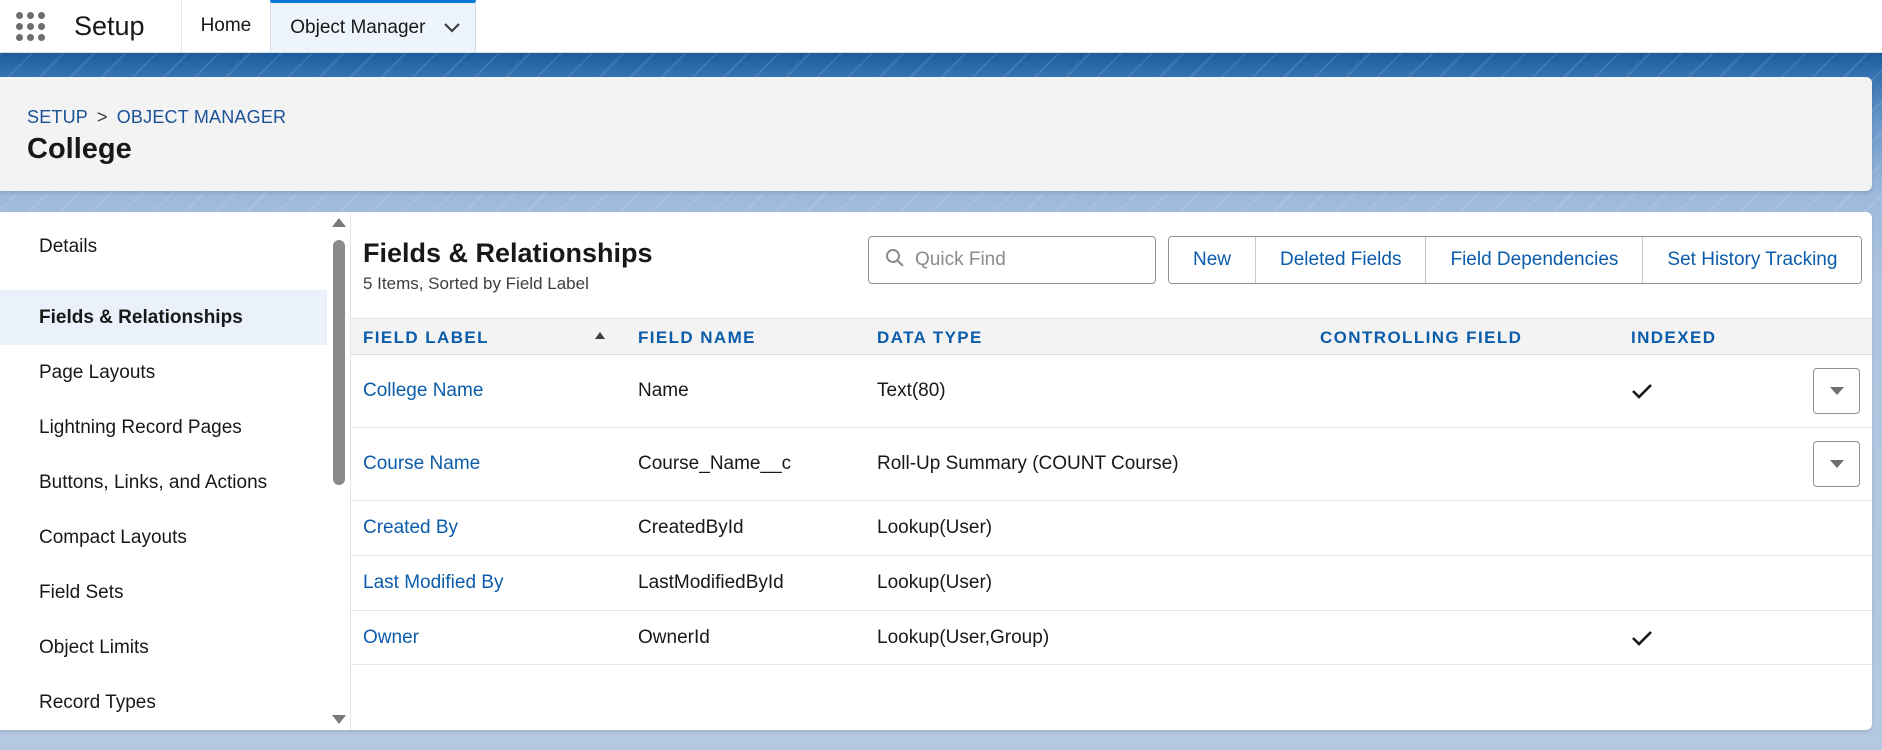 This screenshot has height=750, width=1882. What do you see at coordinates (600, 335) in the screenshot?
I see `sort-ascending-icon` at bounding box center [600, 335].